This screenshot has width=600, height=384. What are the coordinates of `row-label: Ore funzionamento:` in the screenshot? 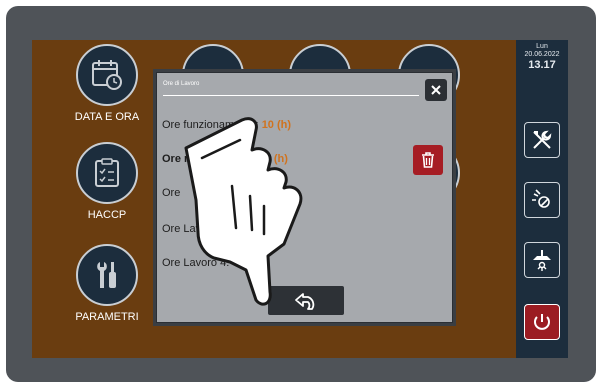 It's located at (210, 125).